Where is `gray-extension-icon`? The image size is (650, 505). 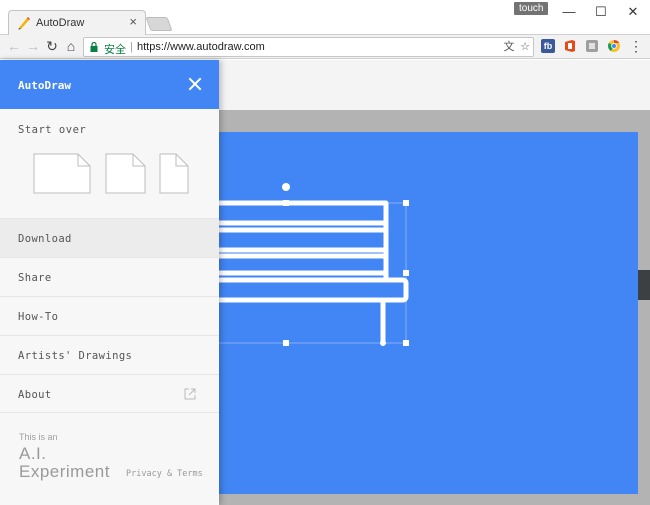 gray-extension-icon is located at coordinates (592, 46).